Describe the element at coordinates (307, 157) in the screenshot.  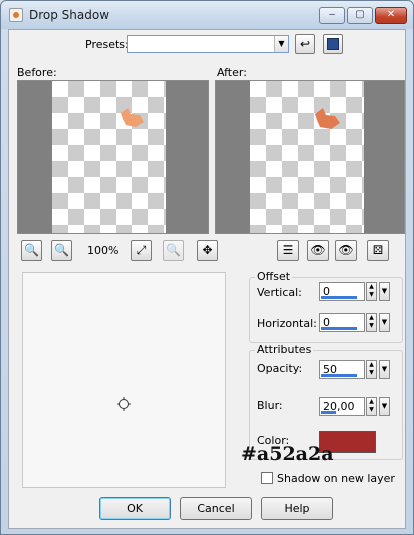
I see `after-checkerboard` at that location.